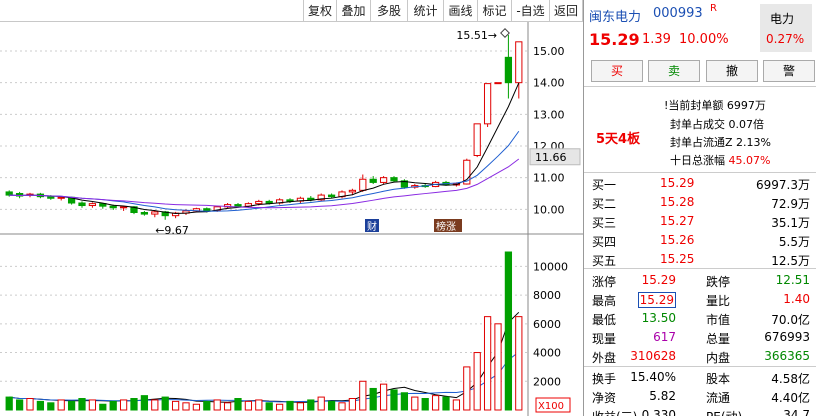 Image resolution: width=816 pixels, height=416 pixels. I want to click on chart-toolbar: 复权 叠加 多股 统计 画线 标记 -自选 返回, so click(291, 11).